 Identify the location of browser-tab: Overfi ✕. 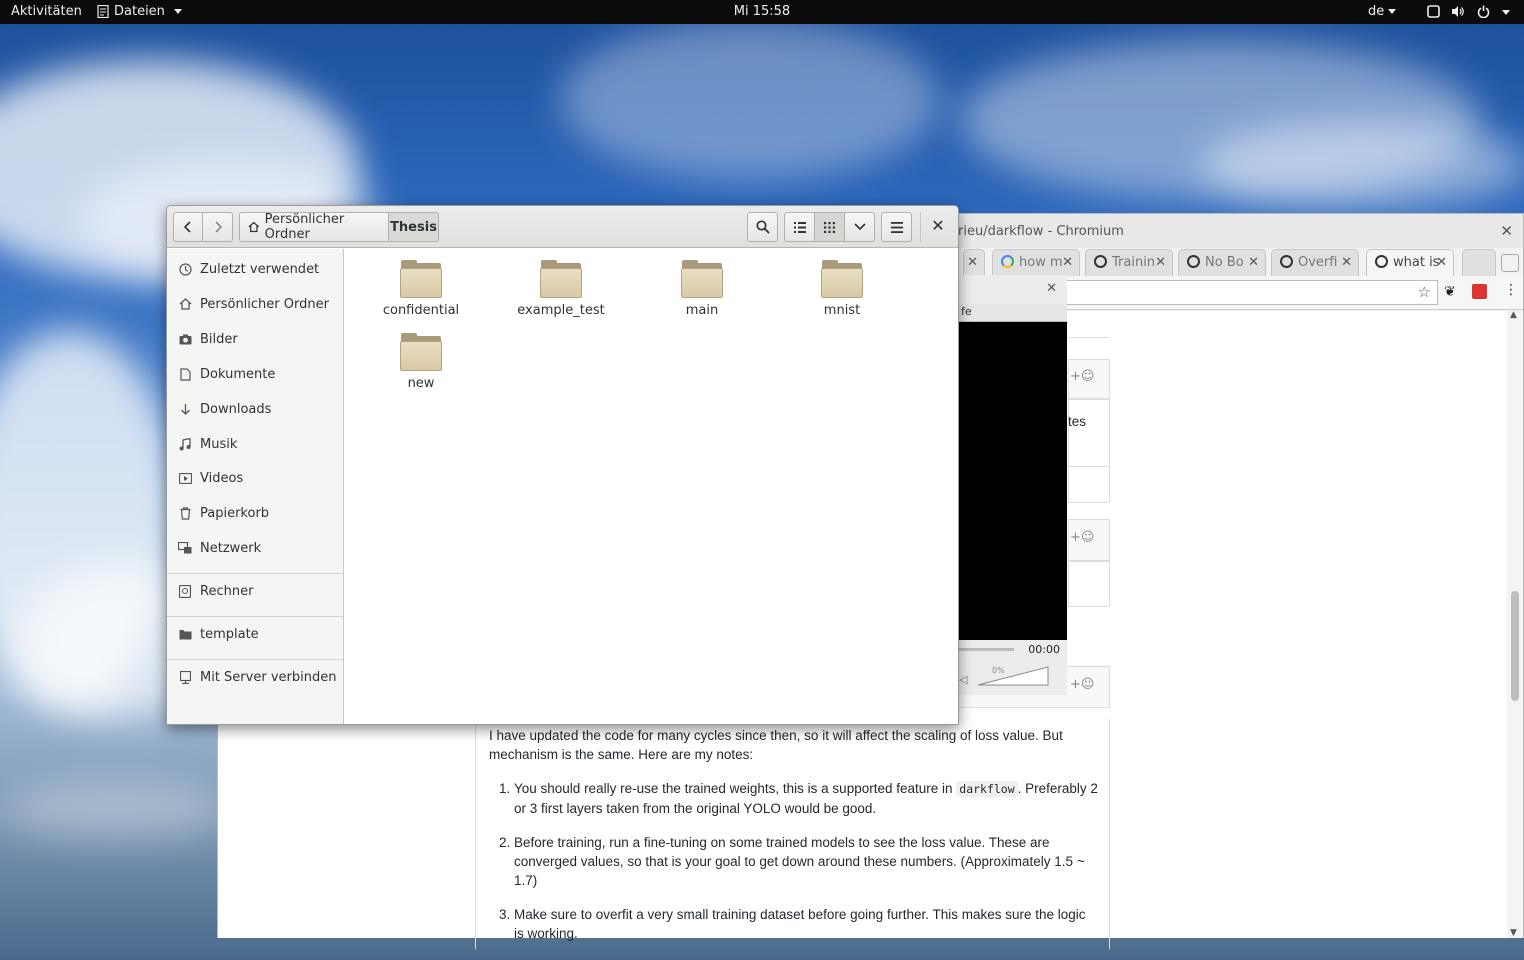
(1315, 262).